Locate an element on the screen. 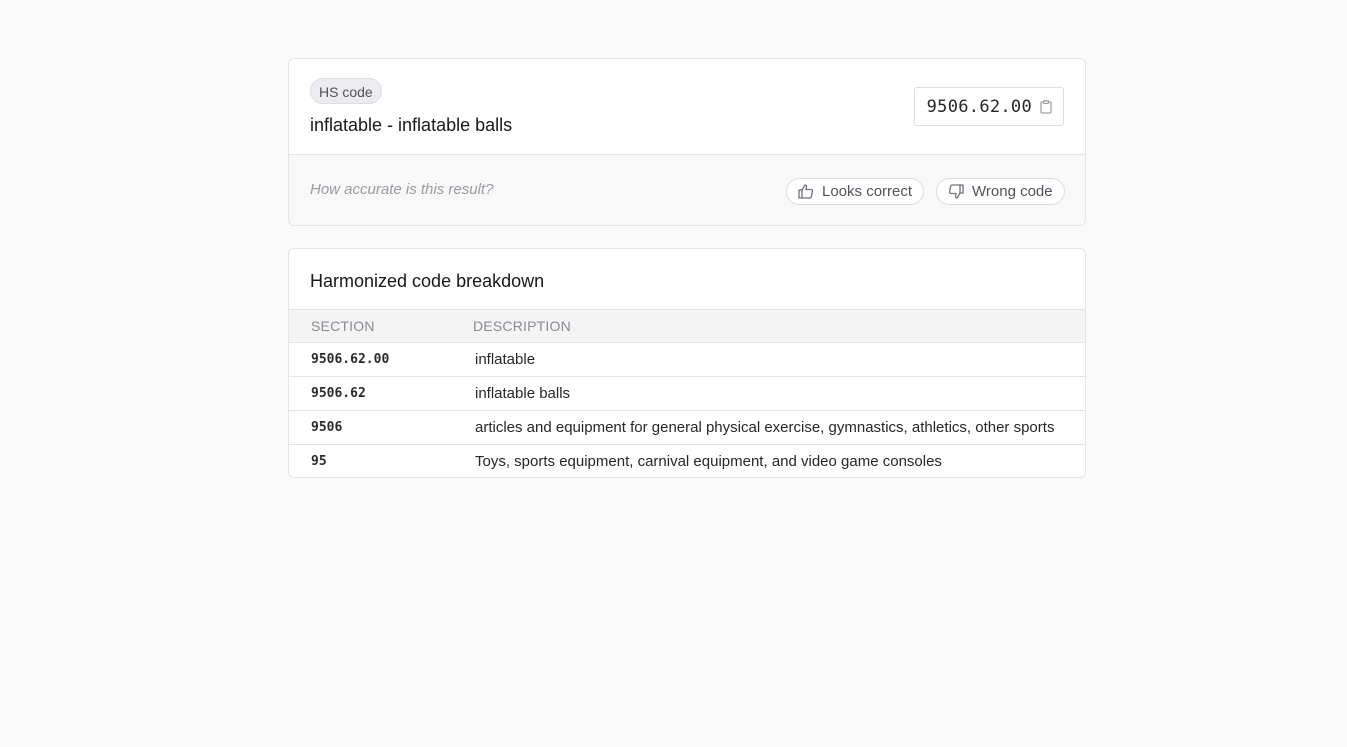  table-row: 9506.62.00 inflatable is located at coordinates (687, 359).